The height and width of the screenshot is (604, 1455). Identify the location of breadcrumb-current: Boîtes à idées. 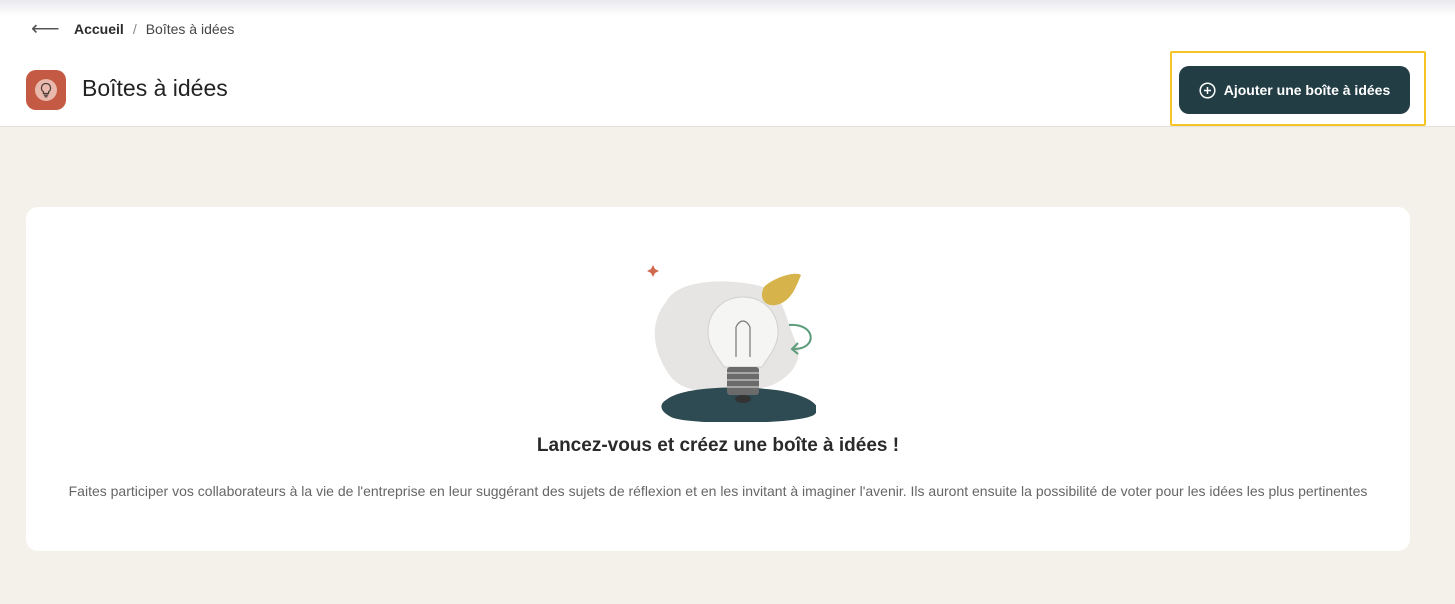
(190, 29).